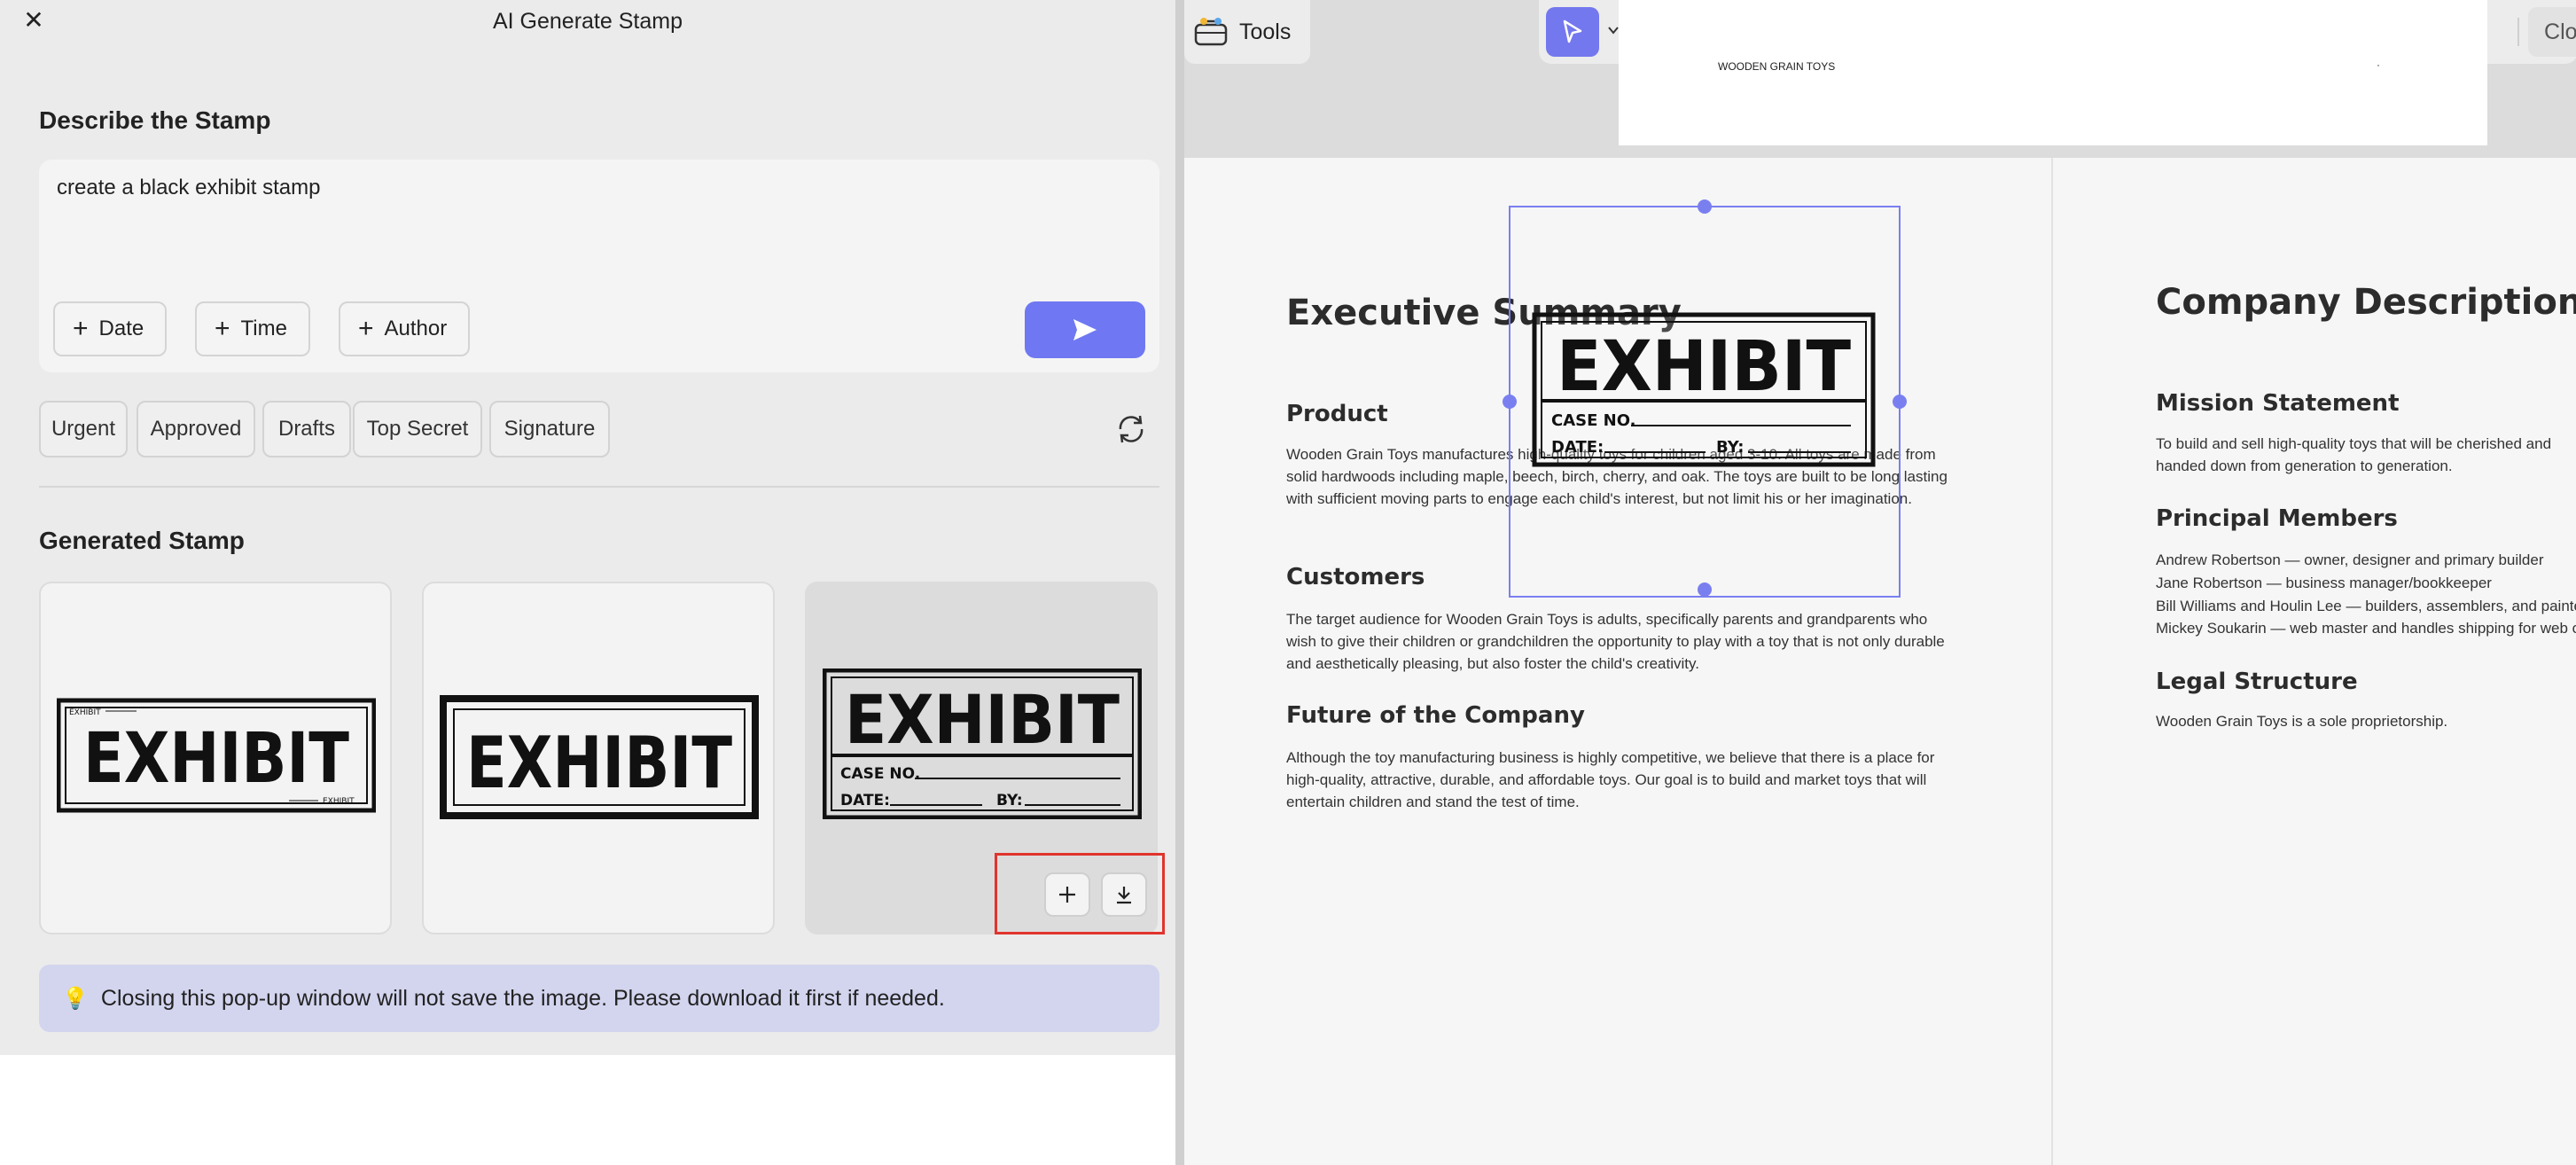  Describe the element at coordinates (1705, 590) in the screenshot. I see `resize-handle-bottom` at that location.